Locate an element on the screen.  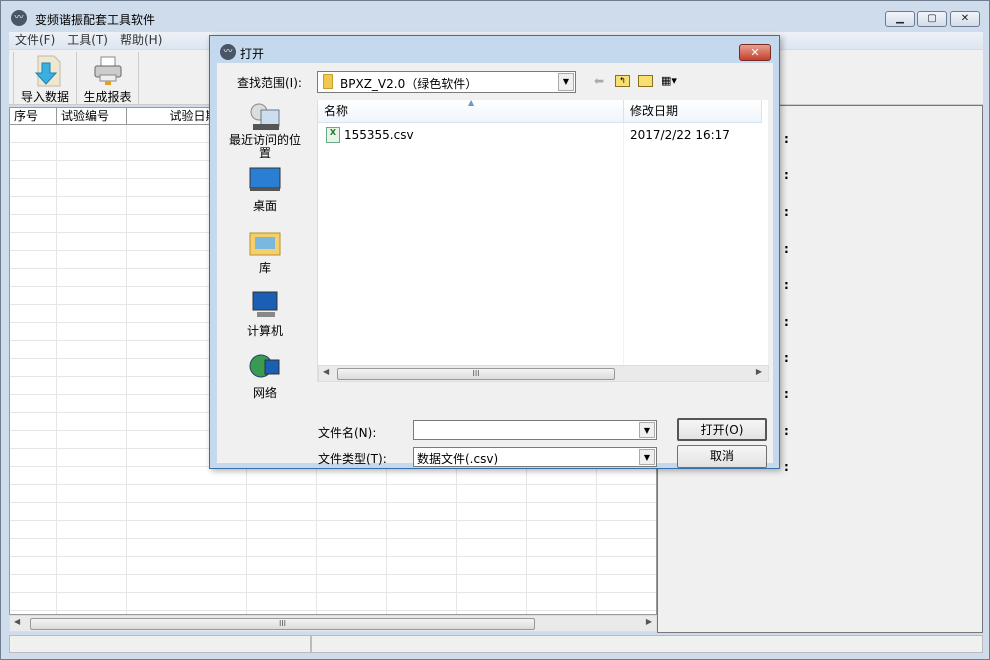
file-list-scrollbar: ◀ III ▶ is located at coordinates (543, 373).